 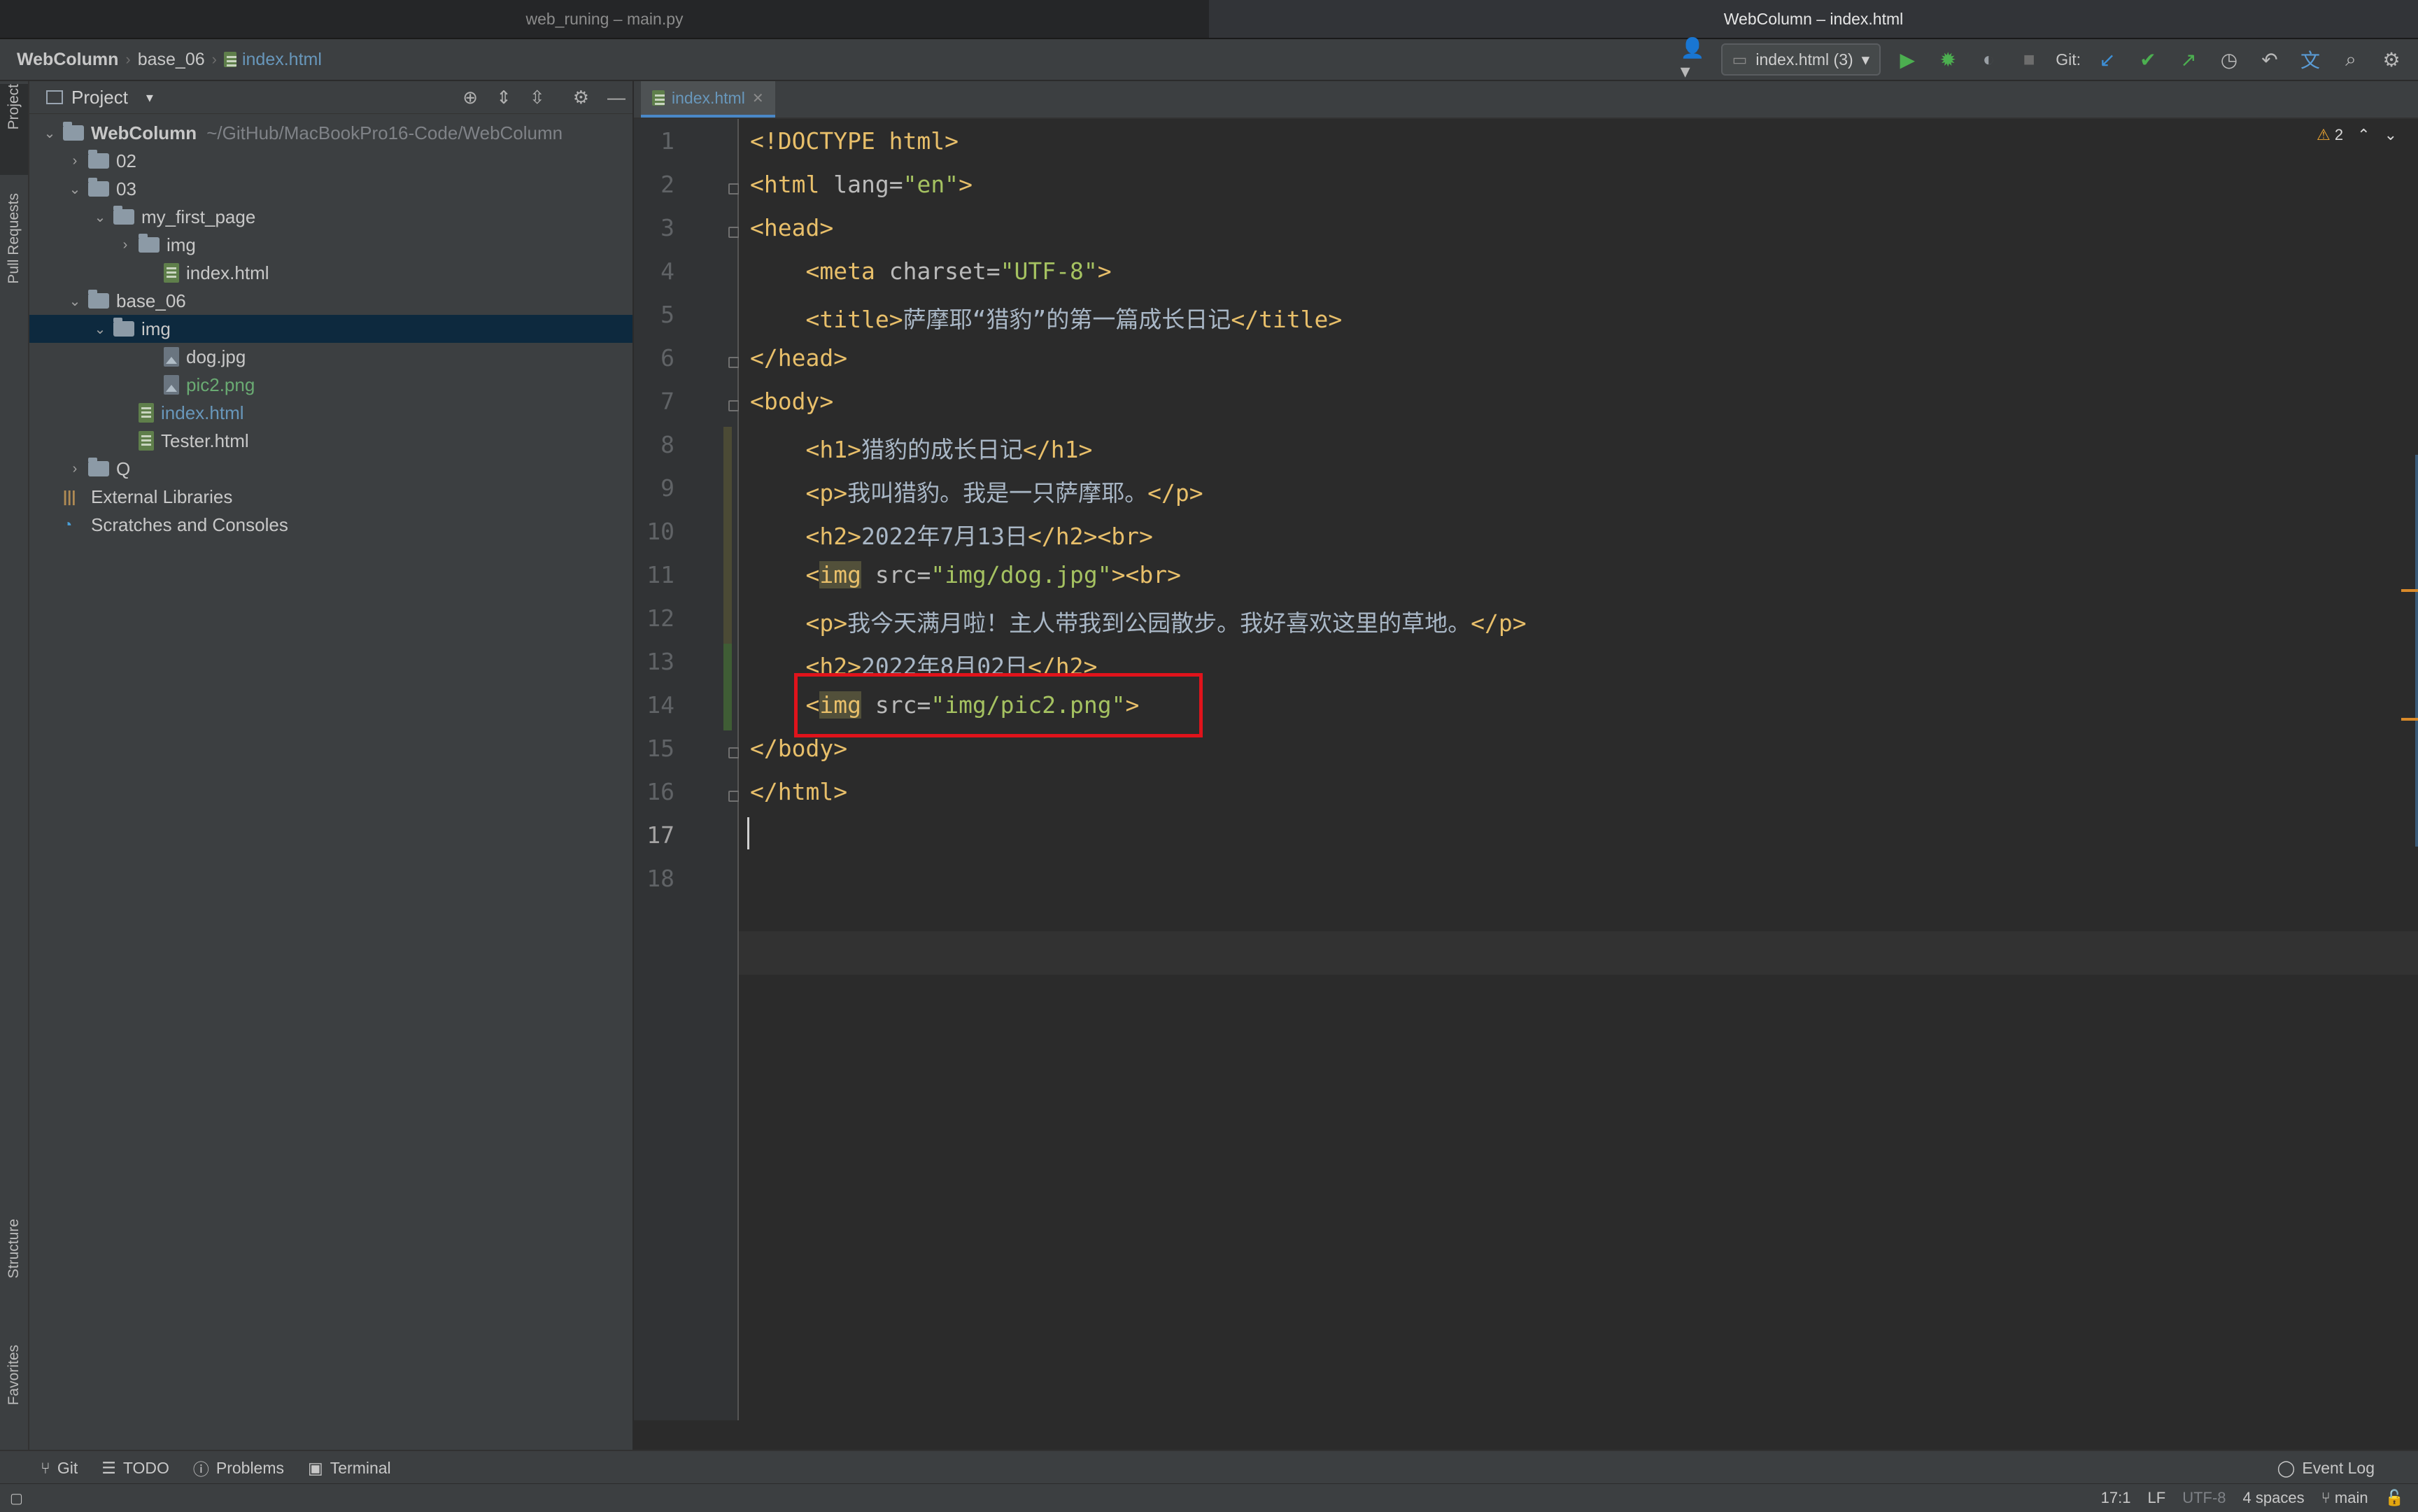 I want to click on code-line: <!DOCTYPE html>, so click(x=854, y=141).